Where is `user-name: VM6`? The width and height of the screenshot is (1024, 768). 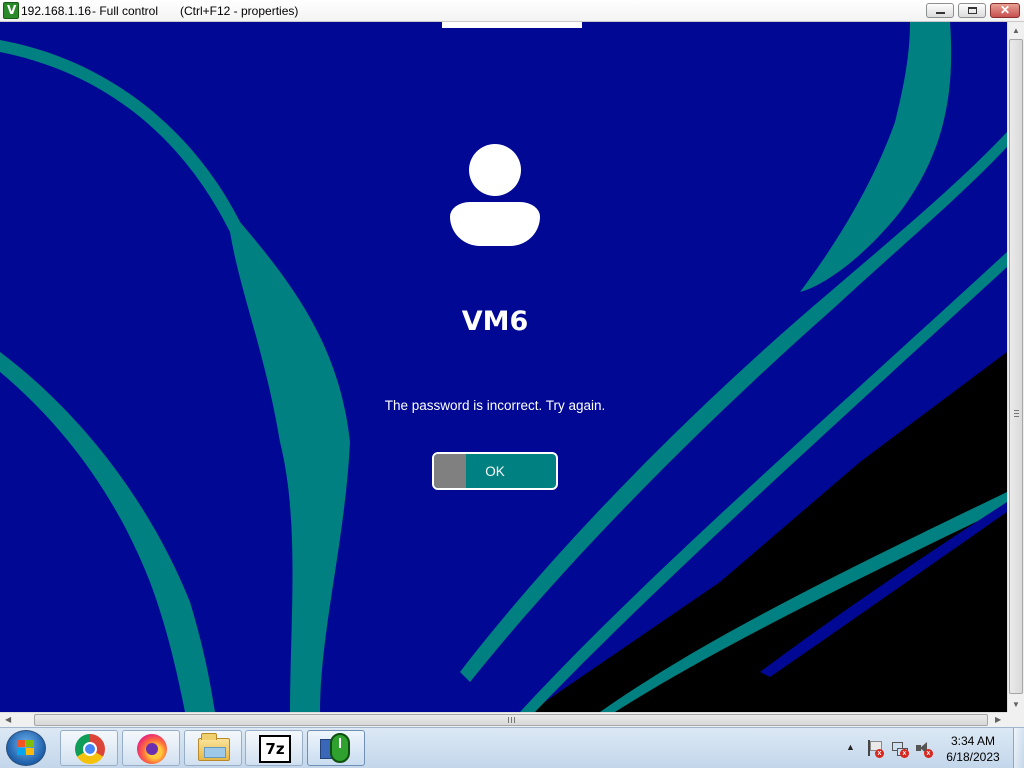 user-name: VM6 is located at coordinates (495, 321).